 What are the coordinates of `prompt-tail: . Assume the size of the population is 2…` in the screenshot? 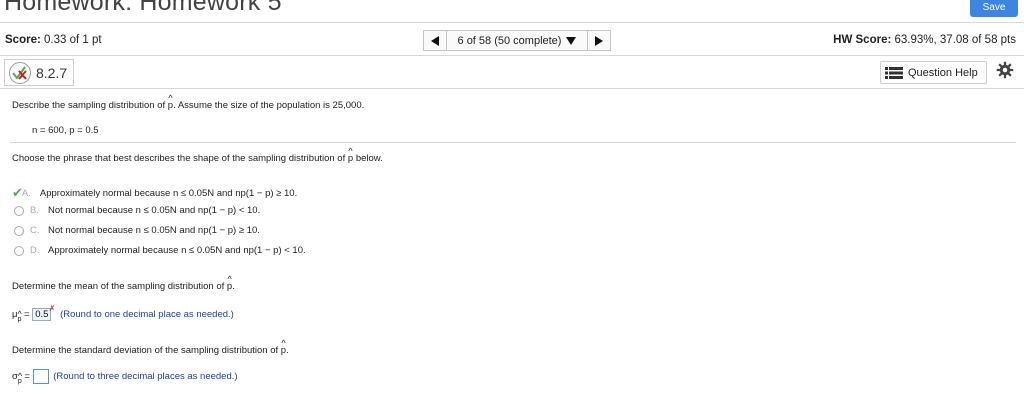 It's located at (269, 105).